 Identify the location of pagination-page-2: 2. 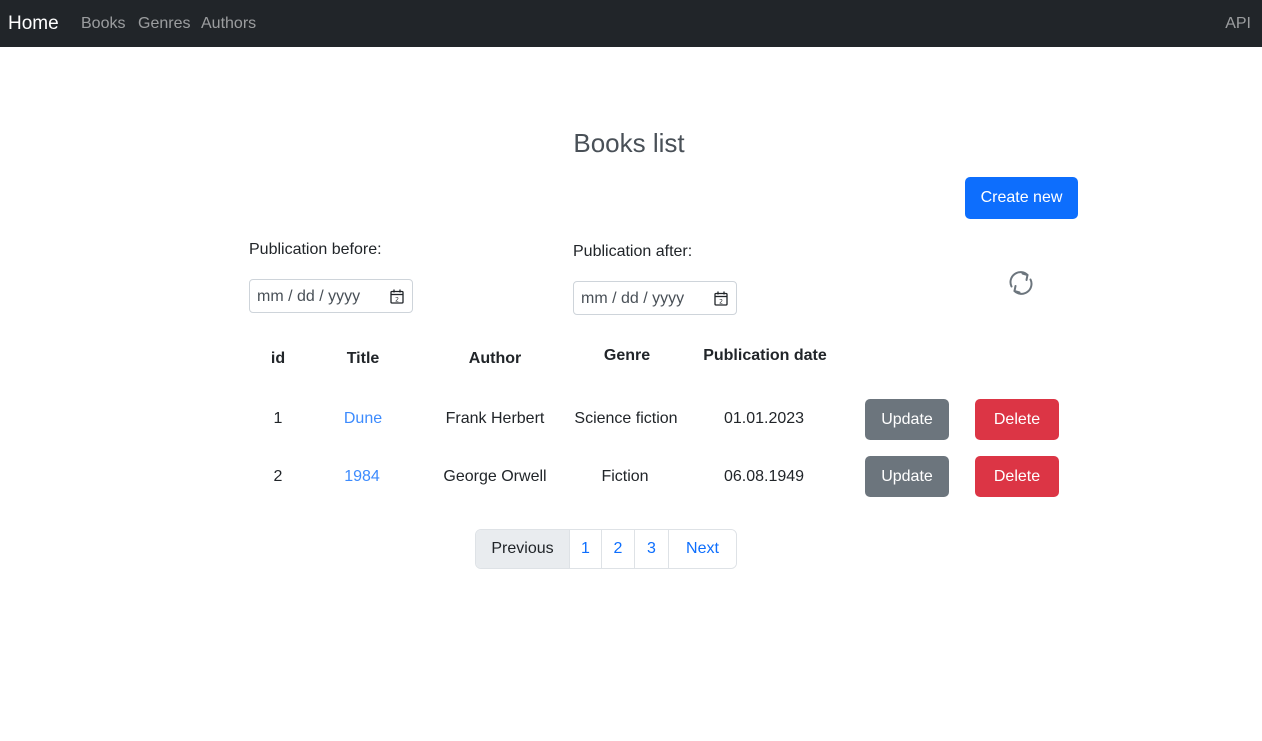
(617, 549).